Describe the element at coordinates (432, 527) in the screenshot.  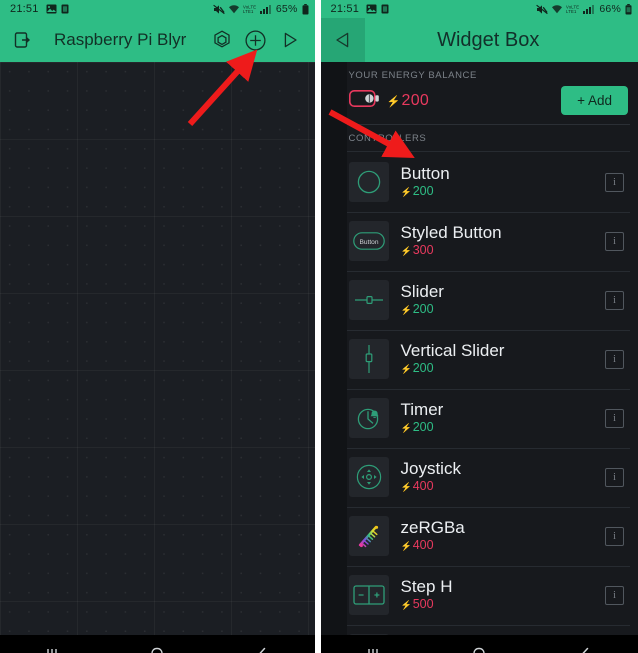
I see `widget-name: zeRGBa` at that location.